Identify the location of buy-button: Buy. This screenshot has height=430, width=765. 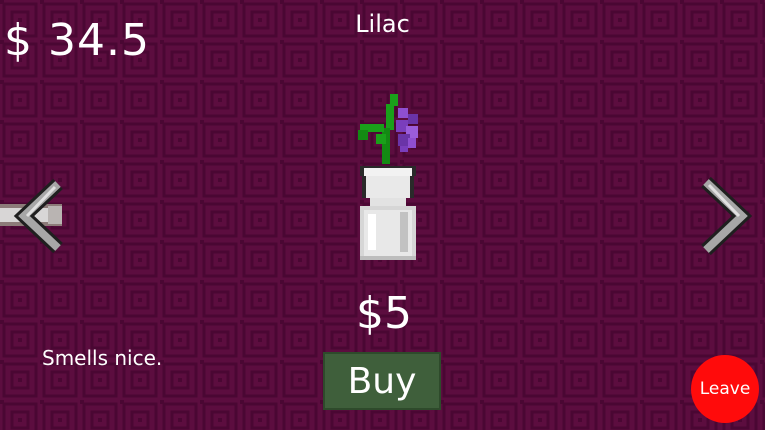
(382, 381).